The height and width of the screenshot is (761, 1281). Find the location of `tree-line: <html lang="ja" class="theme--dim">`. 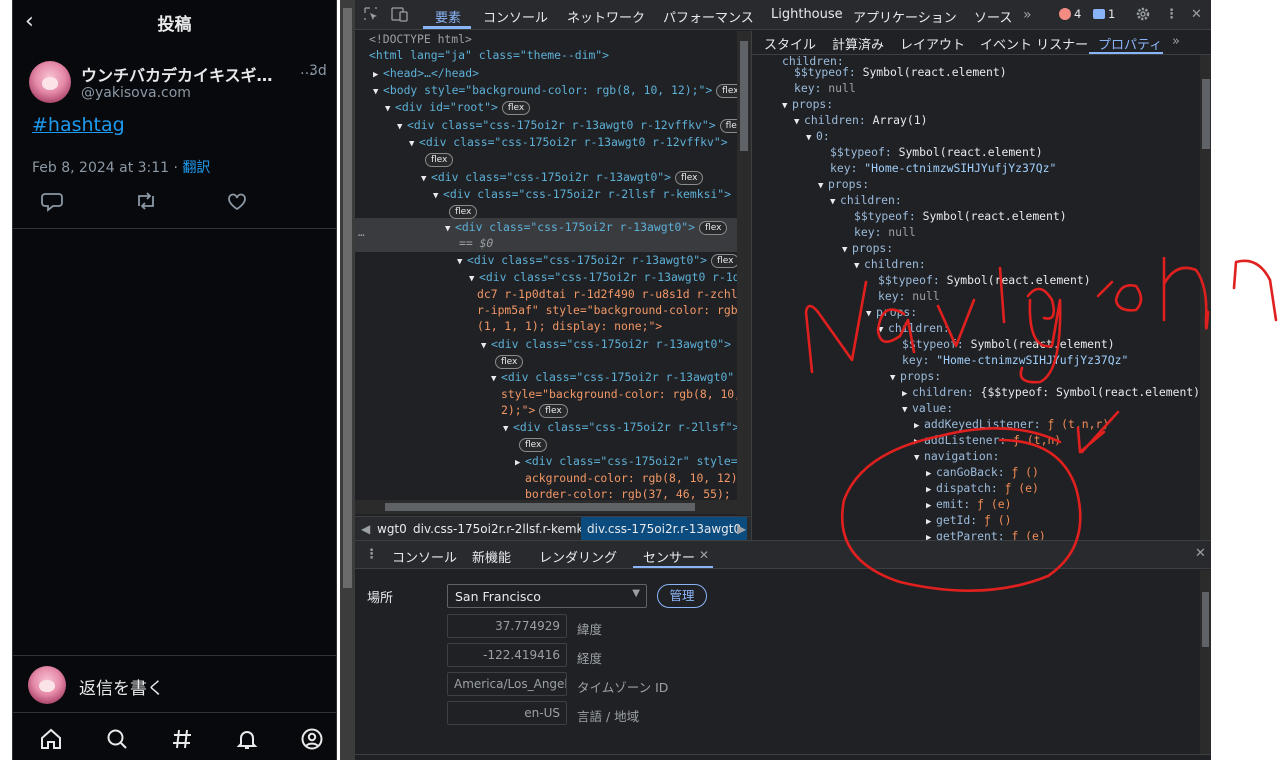

tree-line: <html lang="ja" class="theme--dim"> is located at coordinates (489, 55).